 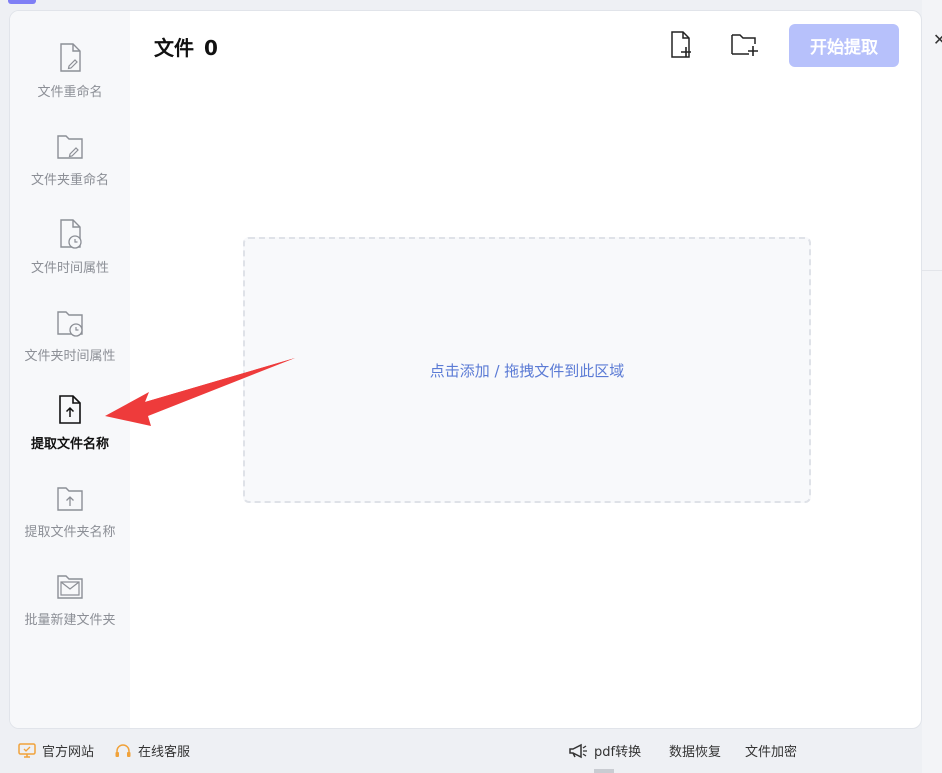 I want to click on page-title: 文件 0, so click(x=191, y=46).